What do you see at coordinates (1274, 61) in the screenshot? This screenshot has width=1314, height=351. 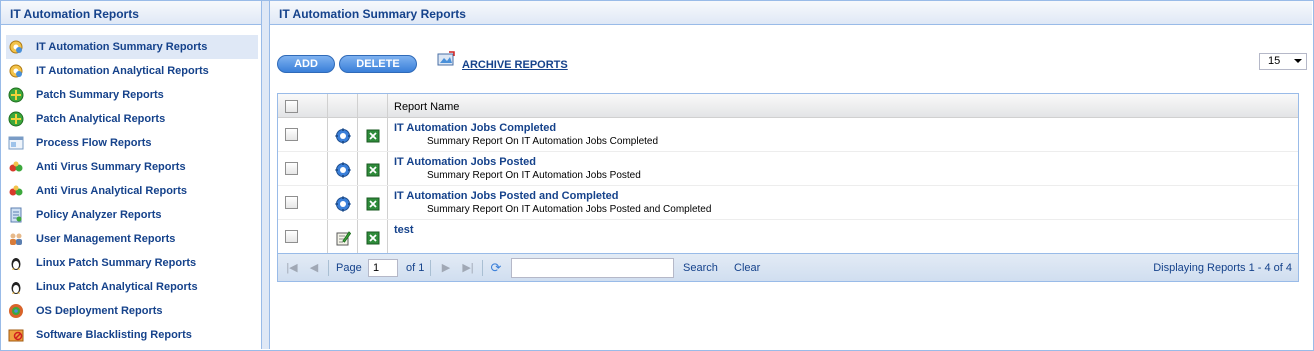 I see `page-size-value: 15` at bounding box center [1274, 61].